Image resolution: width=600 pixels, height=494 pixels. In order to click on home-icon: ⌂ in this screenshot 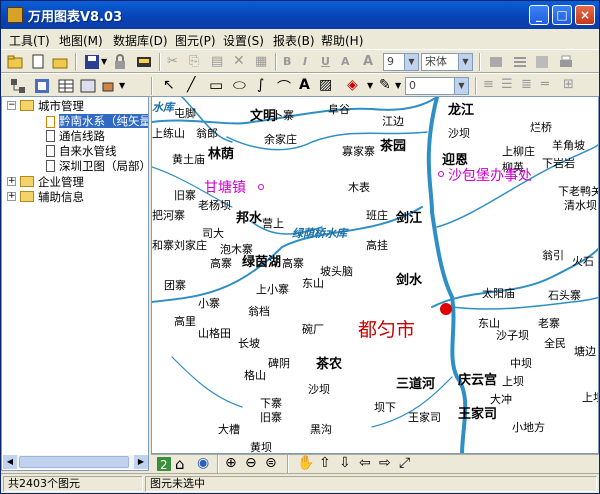, I will do `click(180, 464)`.